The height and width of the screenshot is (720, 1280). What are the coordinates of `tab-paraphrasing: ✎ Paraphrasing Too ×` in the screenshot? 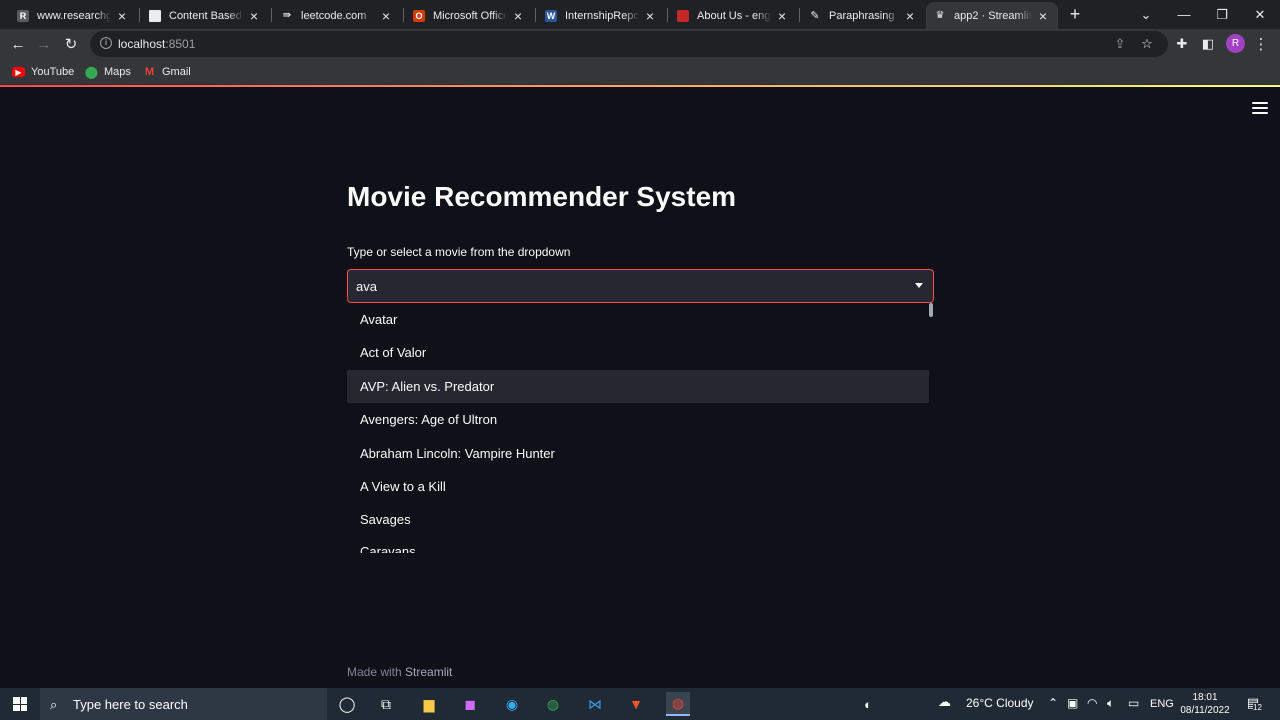 It's located at (863, 15).